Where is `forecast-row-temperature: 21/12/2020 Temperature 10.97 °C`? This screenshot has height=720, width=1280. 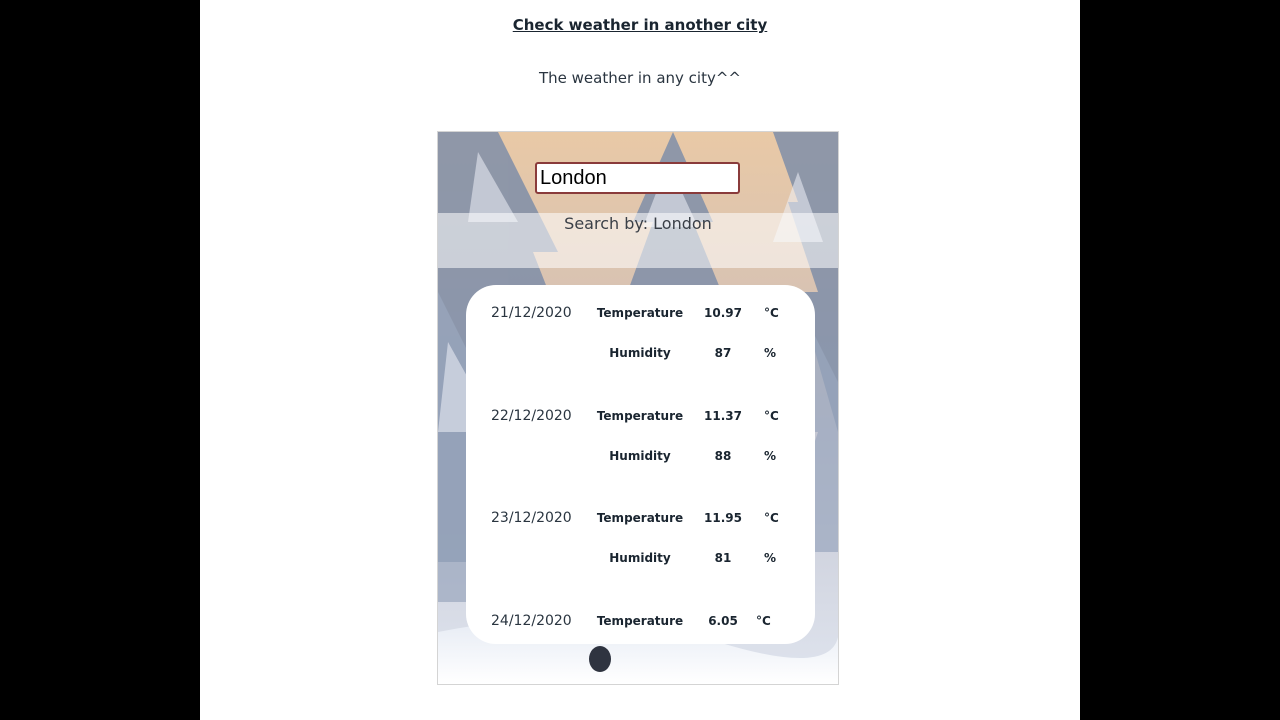 forecast-row-temperature: 21/12/2020 Temperature 10.97 °C is located at coordinates (640, 315).